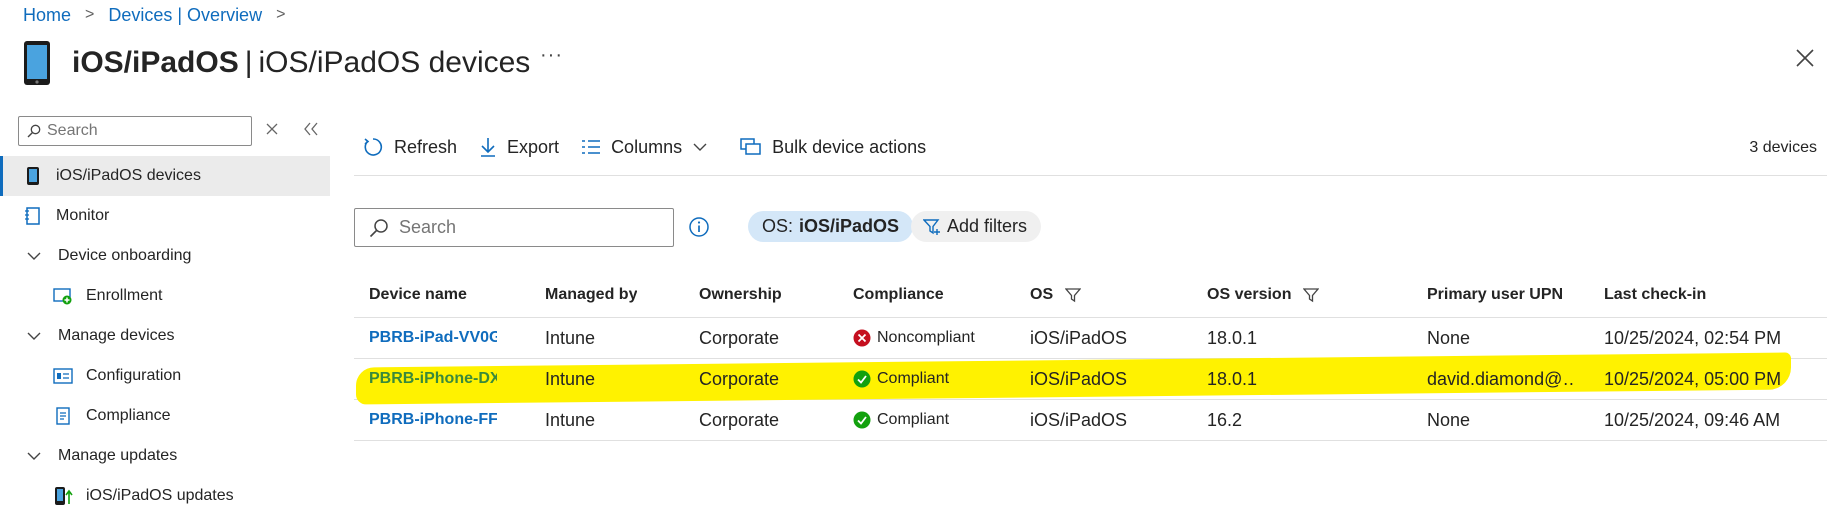 This screenshot has width=1827, height=524. Describe the element at coordinates (433, 379) in the screenshot. I see `device-name-link: PBRB-iPhone-DX3` at that location.